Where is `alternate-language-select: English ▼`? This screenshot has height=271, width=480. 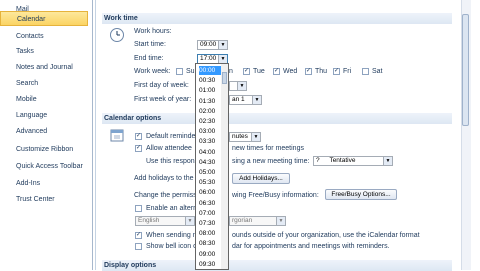
alternate-language-select: English ▼ is located at coordinates (165, 221).